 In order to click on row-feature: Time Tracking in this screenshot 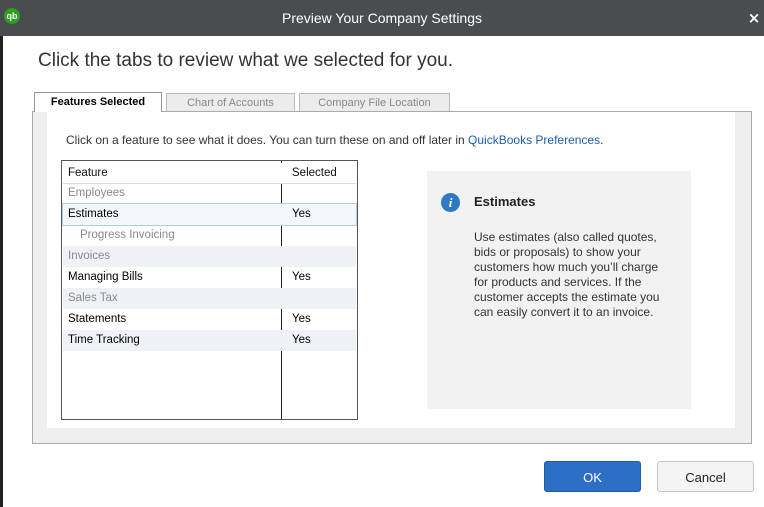, I will do `click(104, 340)`.